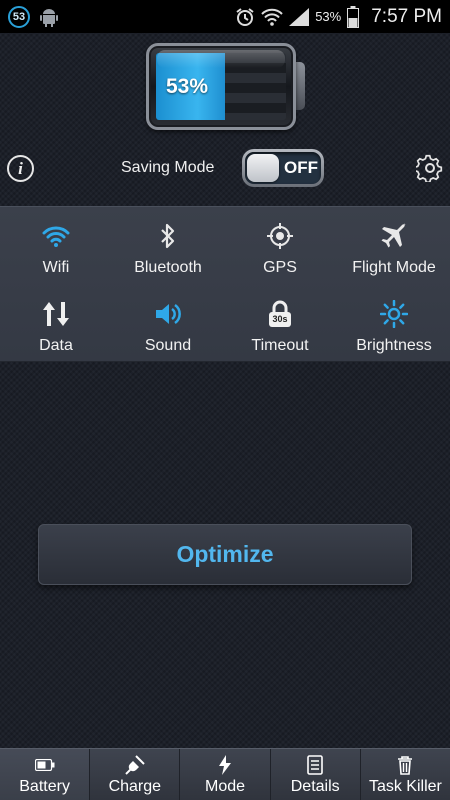  Describe the element at coordinates (315, 765) in the screenshot. I see `list-icon` at that location.